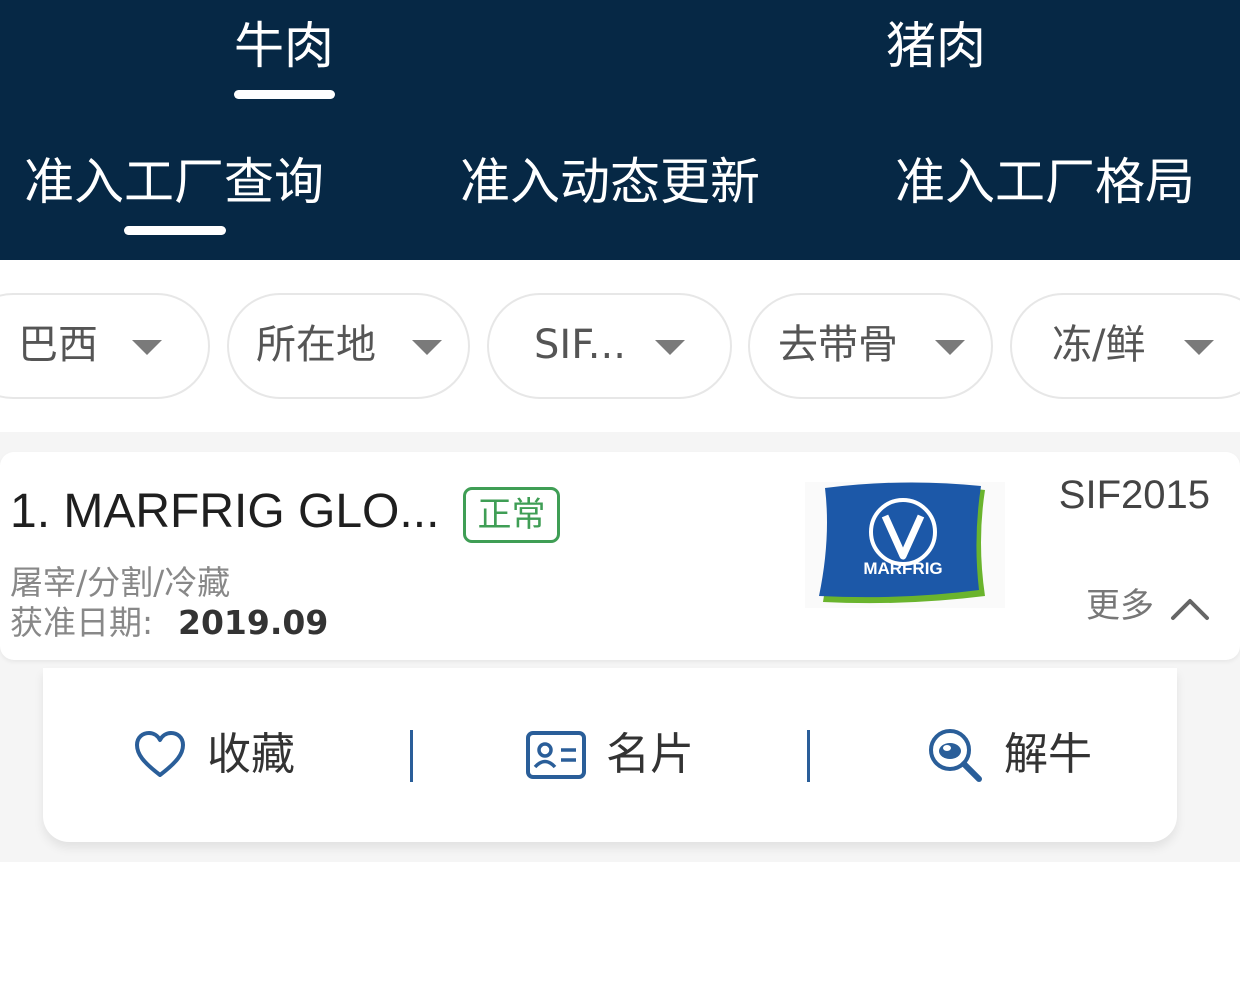  I want to click on chevron-up-icon, so click(1190, 609).